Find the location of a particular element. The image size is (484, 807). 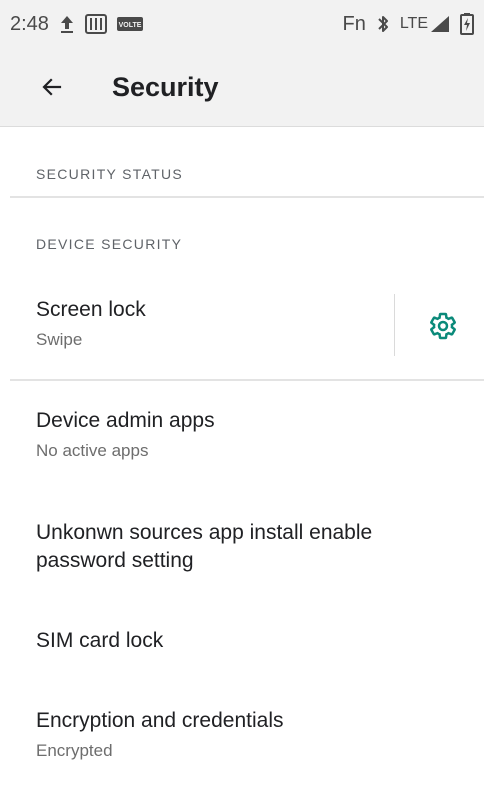

app-bar: Security is located at coordinates (242, 87).